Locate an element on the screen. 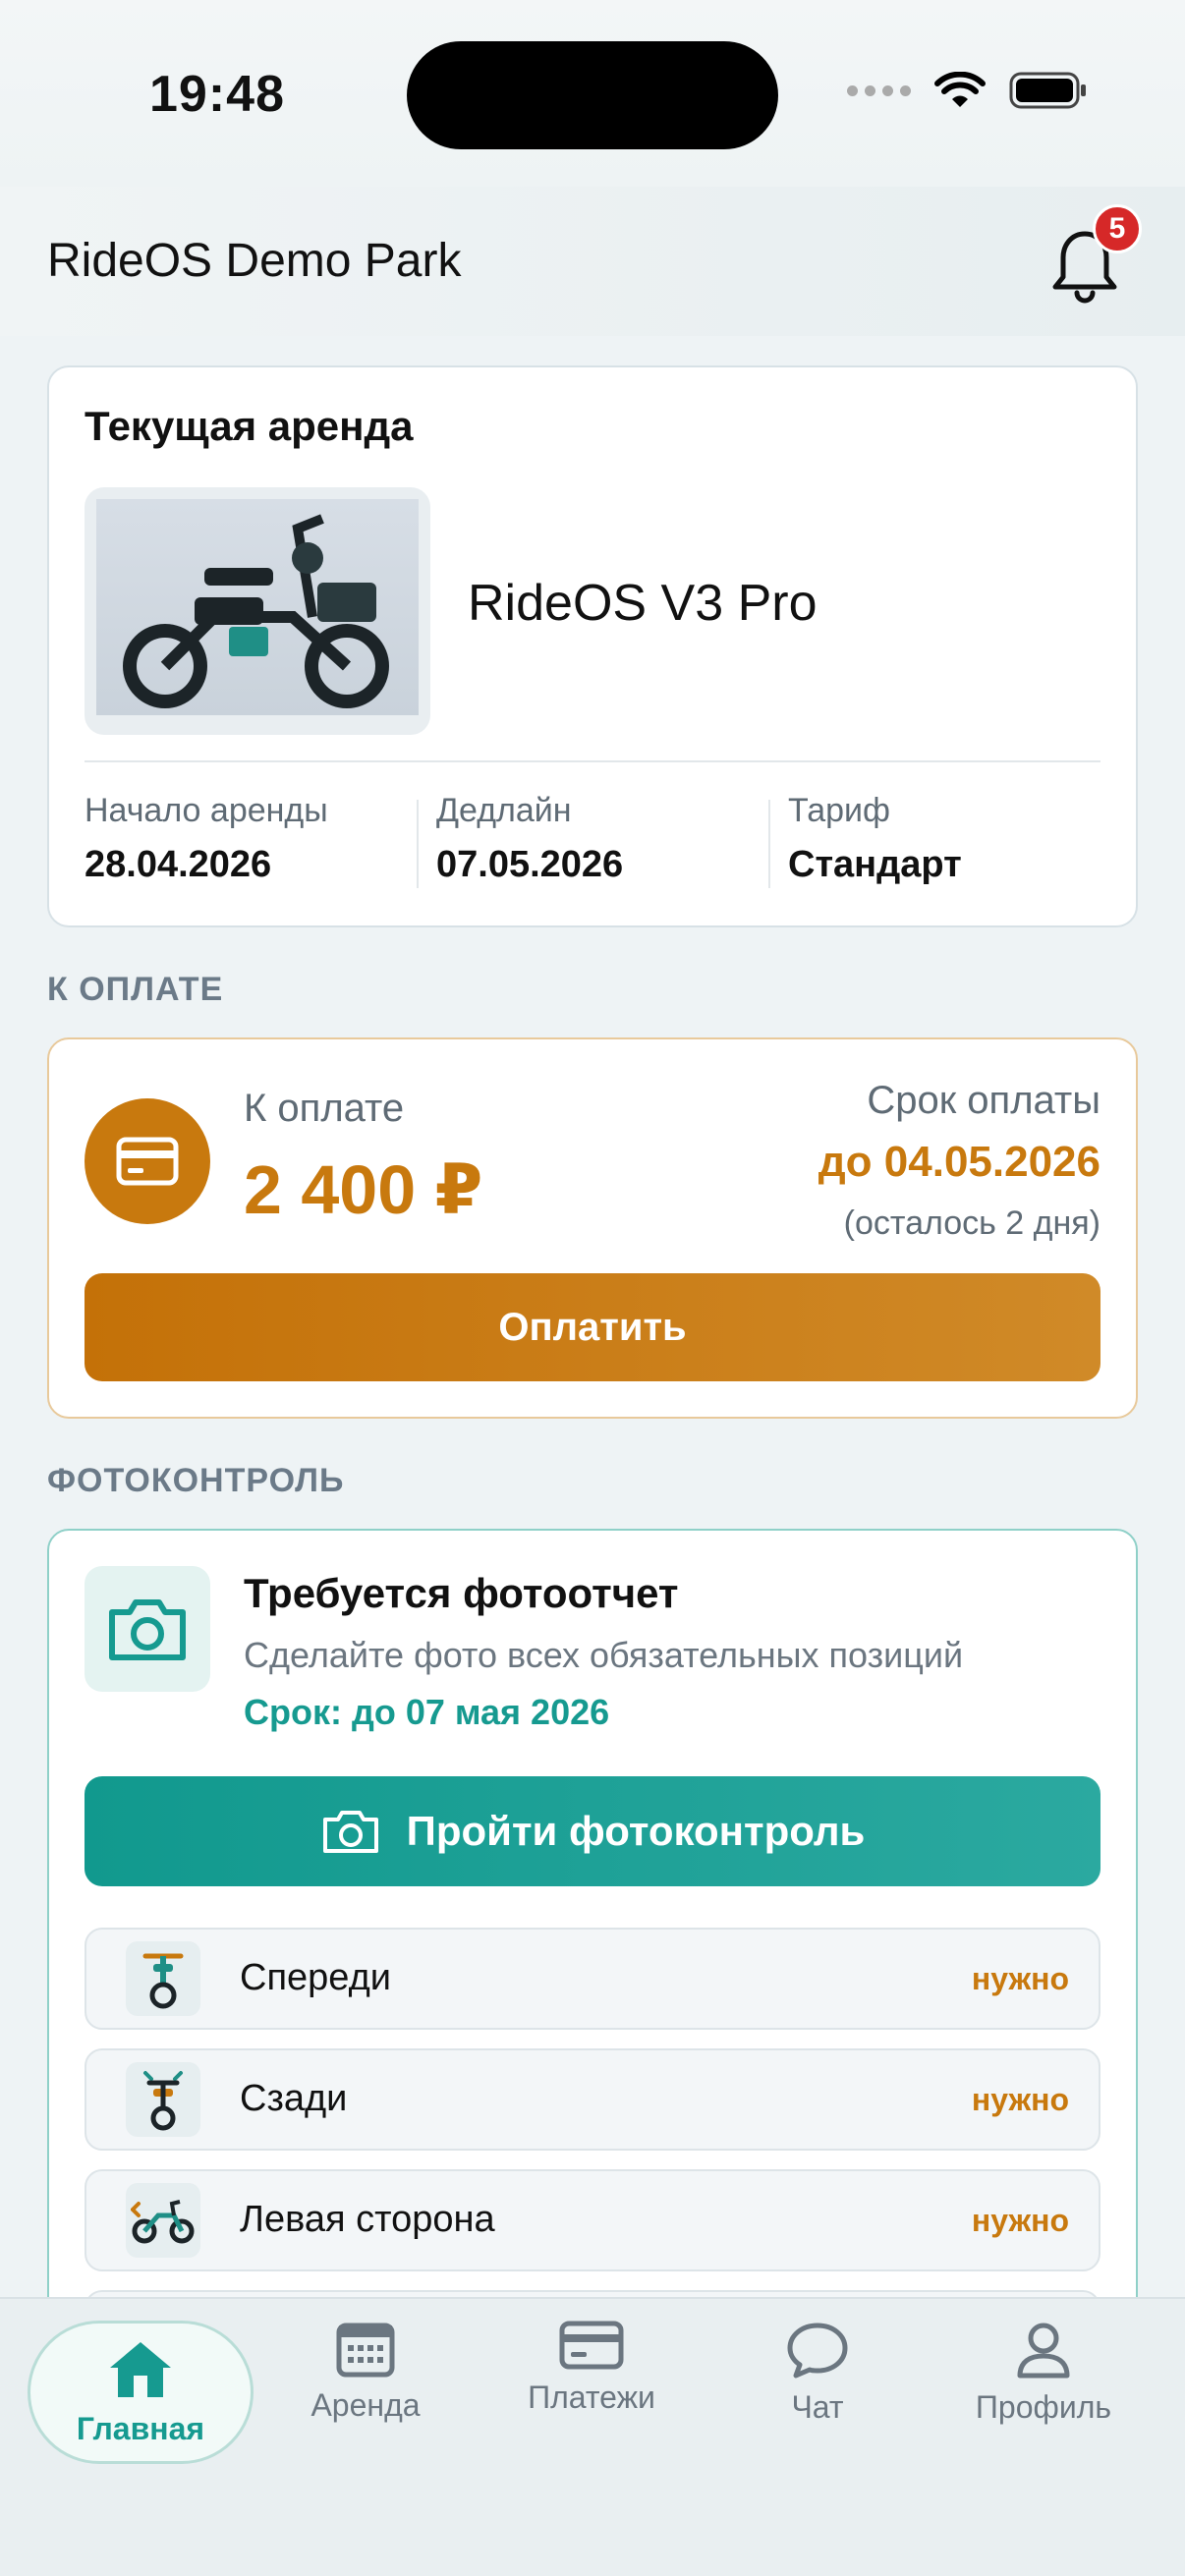  rental-title: Текущая аренда is located at coordinates (250, 426).